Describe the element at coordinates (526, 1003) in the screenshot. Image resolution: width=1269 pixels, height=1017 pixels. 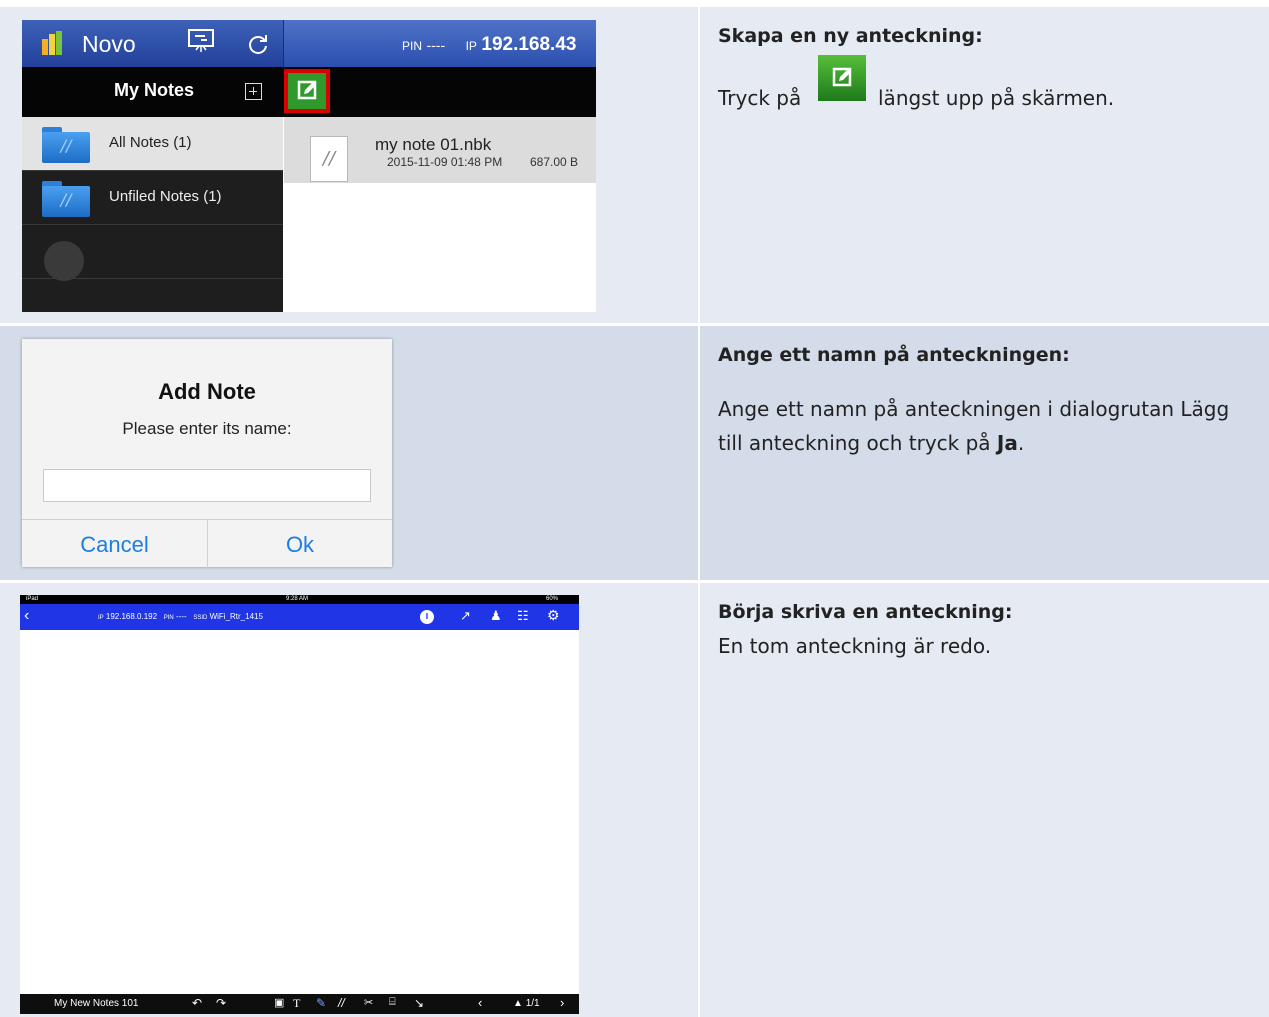
I see `page-indicator: ▲ 1/1` at that location.